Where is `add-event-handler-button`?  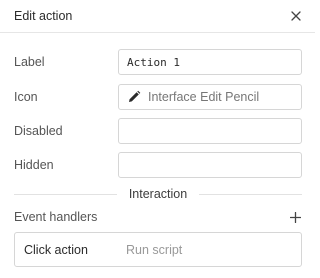
add-event-handler-button is located at coordinates (295, 217).